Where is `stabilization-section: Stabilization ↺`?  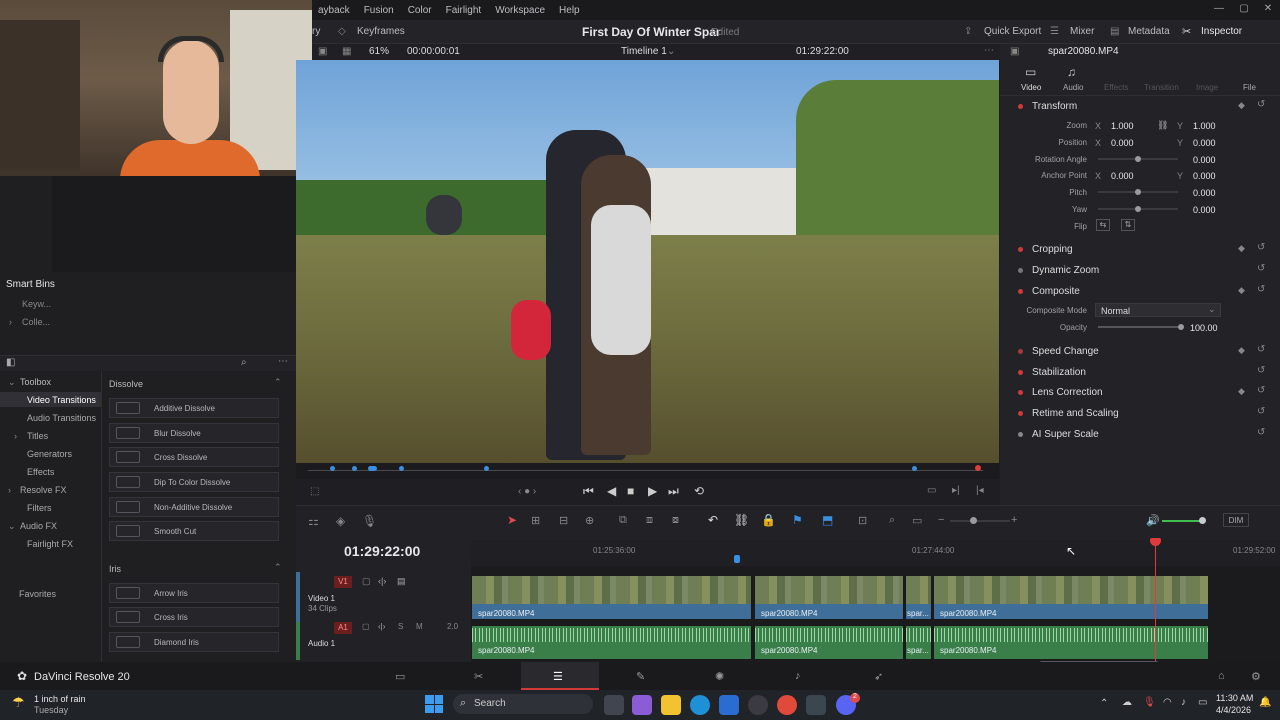 stabilization-section: Stabilization ↺ is located at coordinates (1140, 373).